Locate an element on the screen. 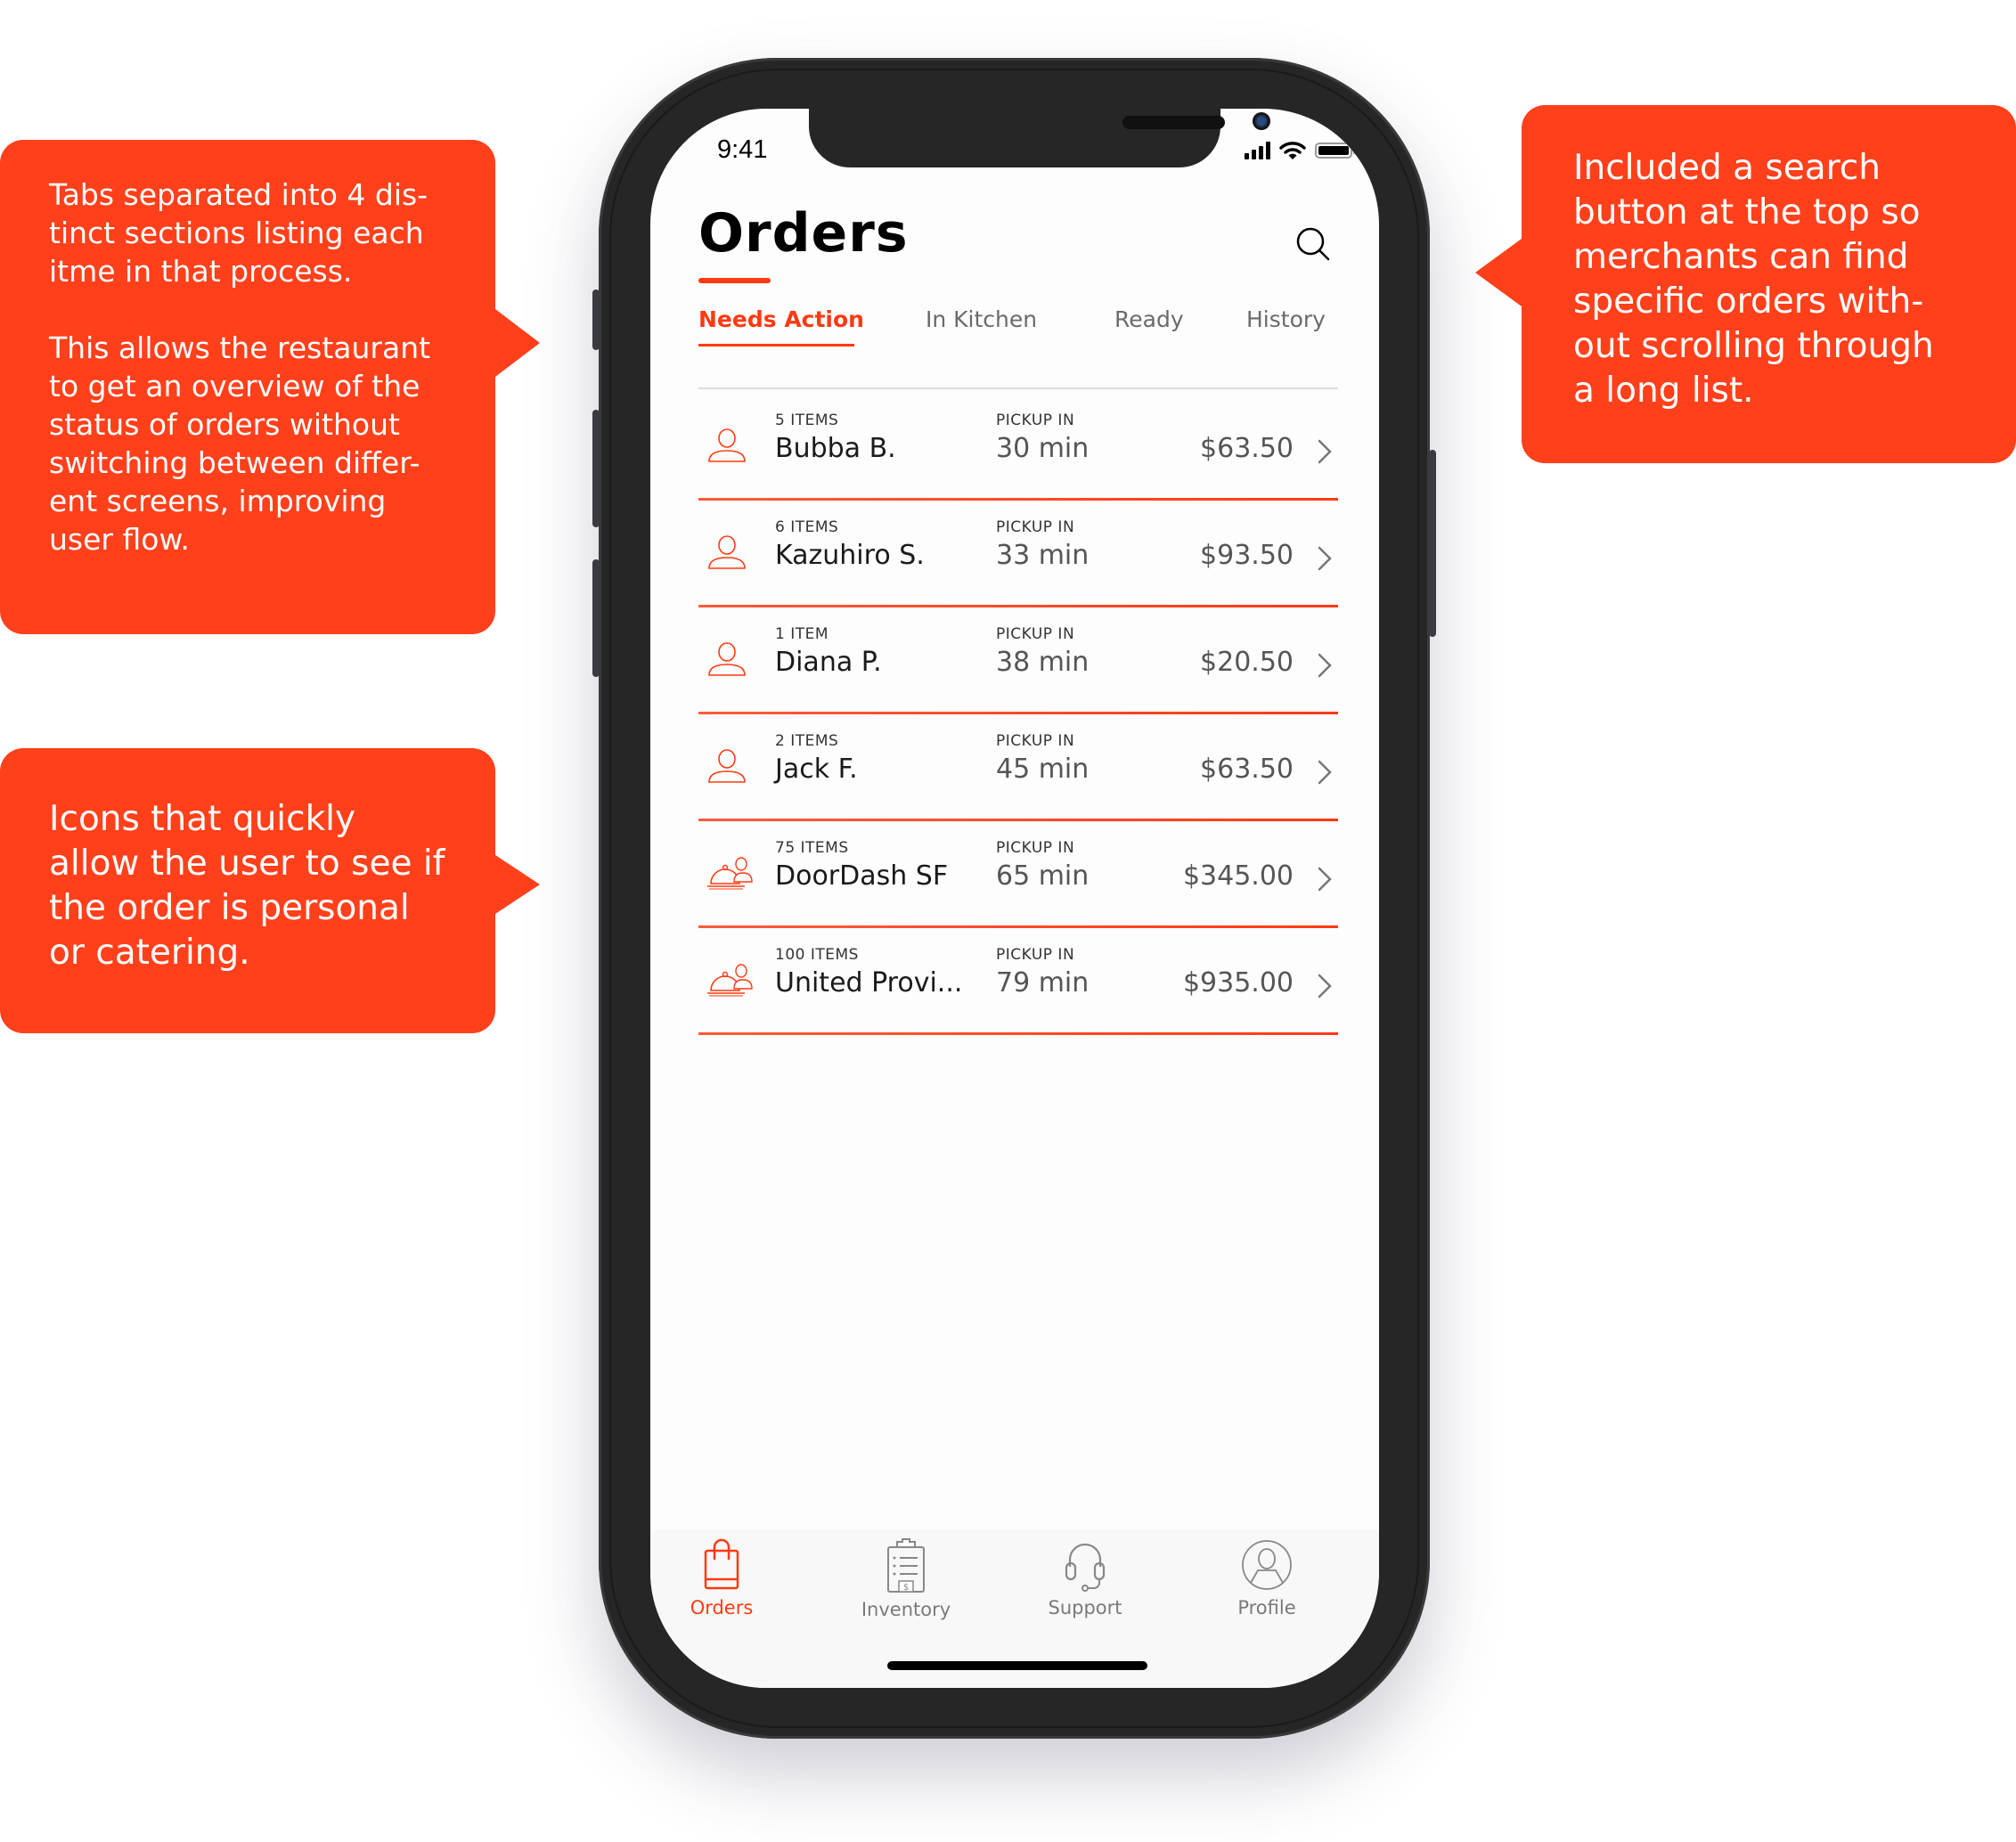 This screenshot has width=2016, height=1842. volume-up-button is located at coordinates (596, 468).